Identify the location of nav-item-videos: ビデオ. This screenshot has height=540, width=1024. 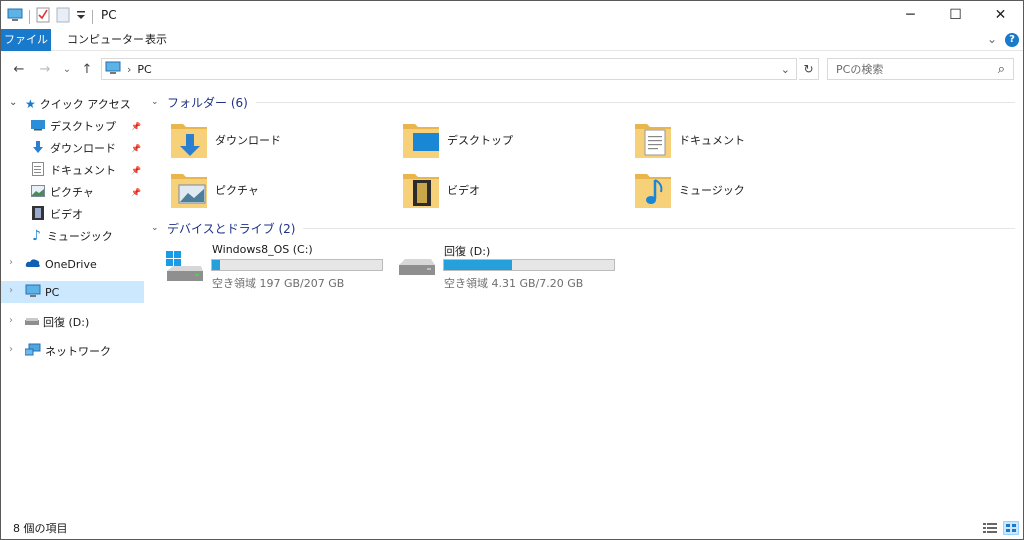
(72, 214).